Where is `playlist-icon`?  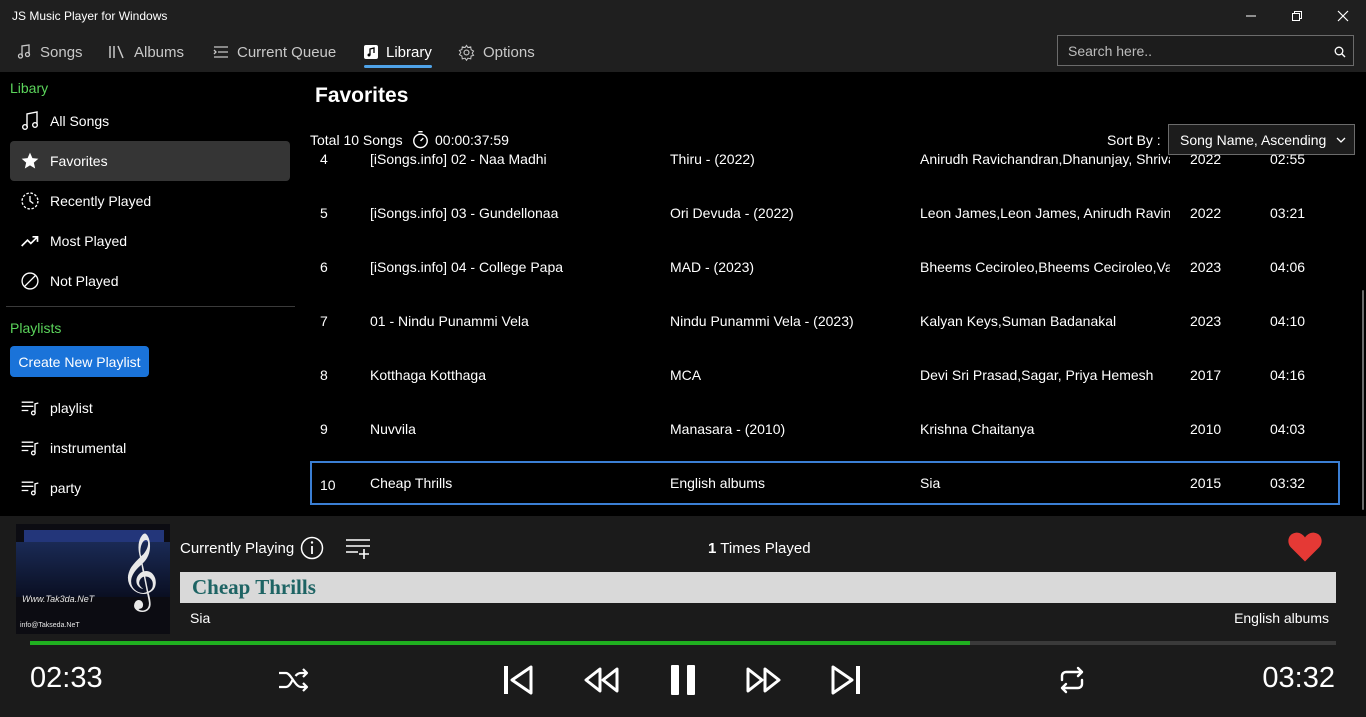
playlist-icon is located at coordinates (30, 408).